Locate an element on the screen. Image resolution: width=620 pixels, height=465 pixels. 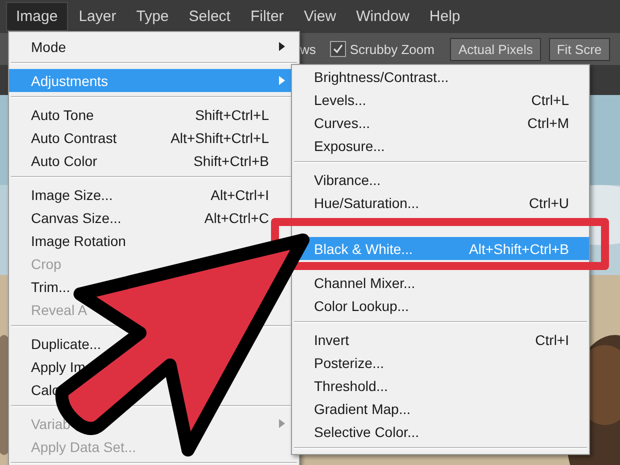
check-icon is located at coordinates (338, 49).